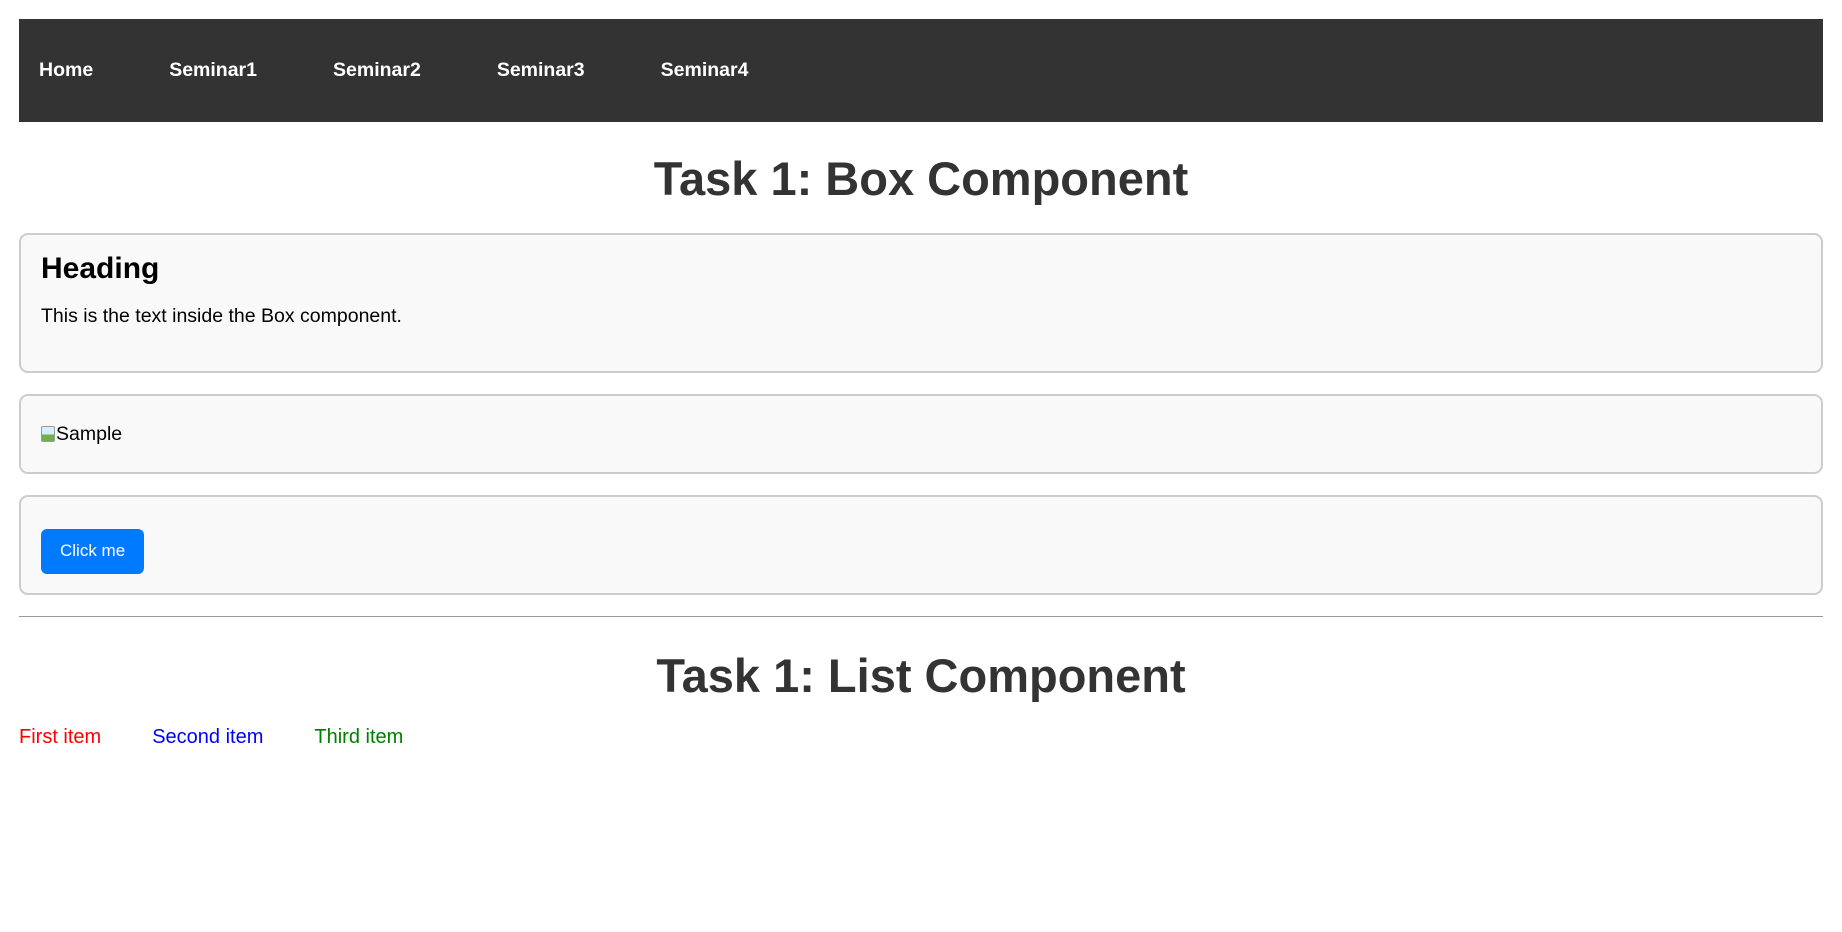  Describe the element at coordinates (921, 617) in the screenshot. I see `section-divider` at that location.